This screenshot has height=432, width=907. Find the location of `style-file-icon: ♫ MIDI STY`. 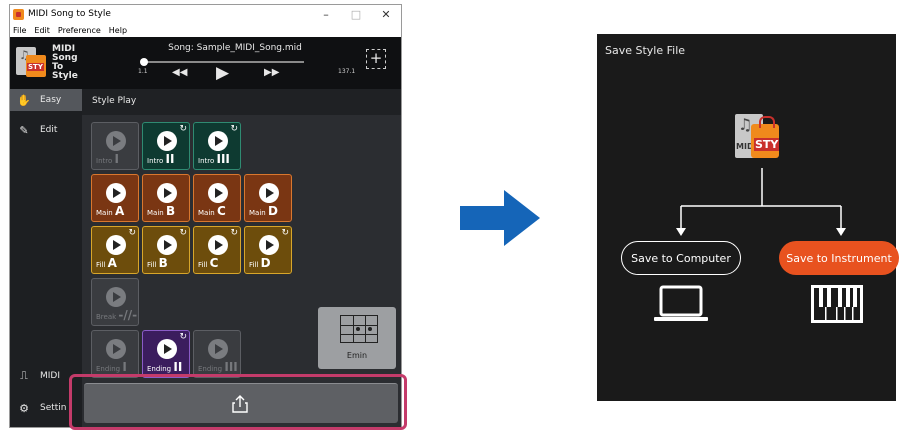

style-file-icon: ♫ MIDI STY is located at coordinates (757, 137).